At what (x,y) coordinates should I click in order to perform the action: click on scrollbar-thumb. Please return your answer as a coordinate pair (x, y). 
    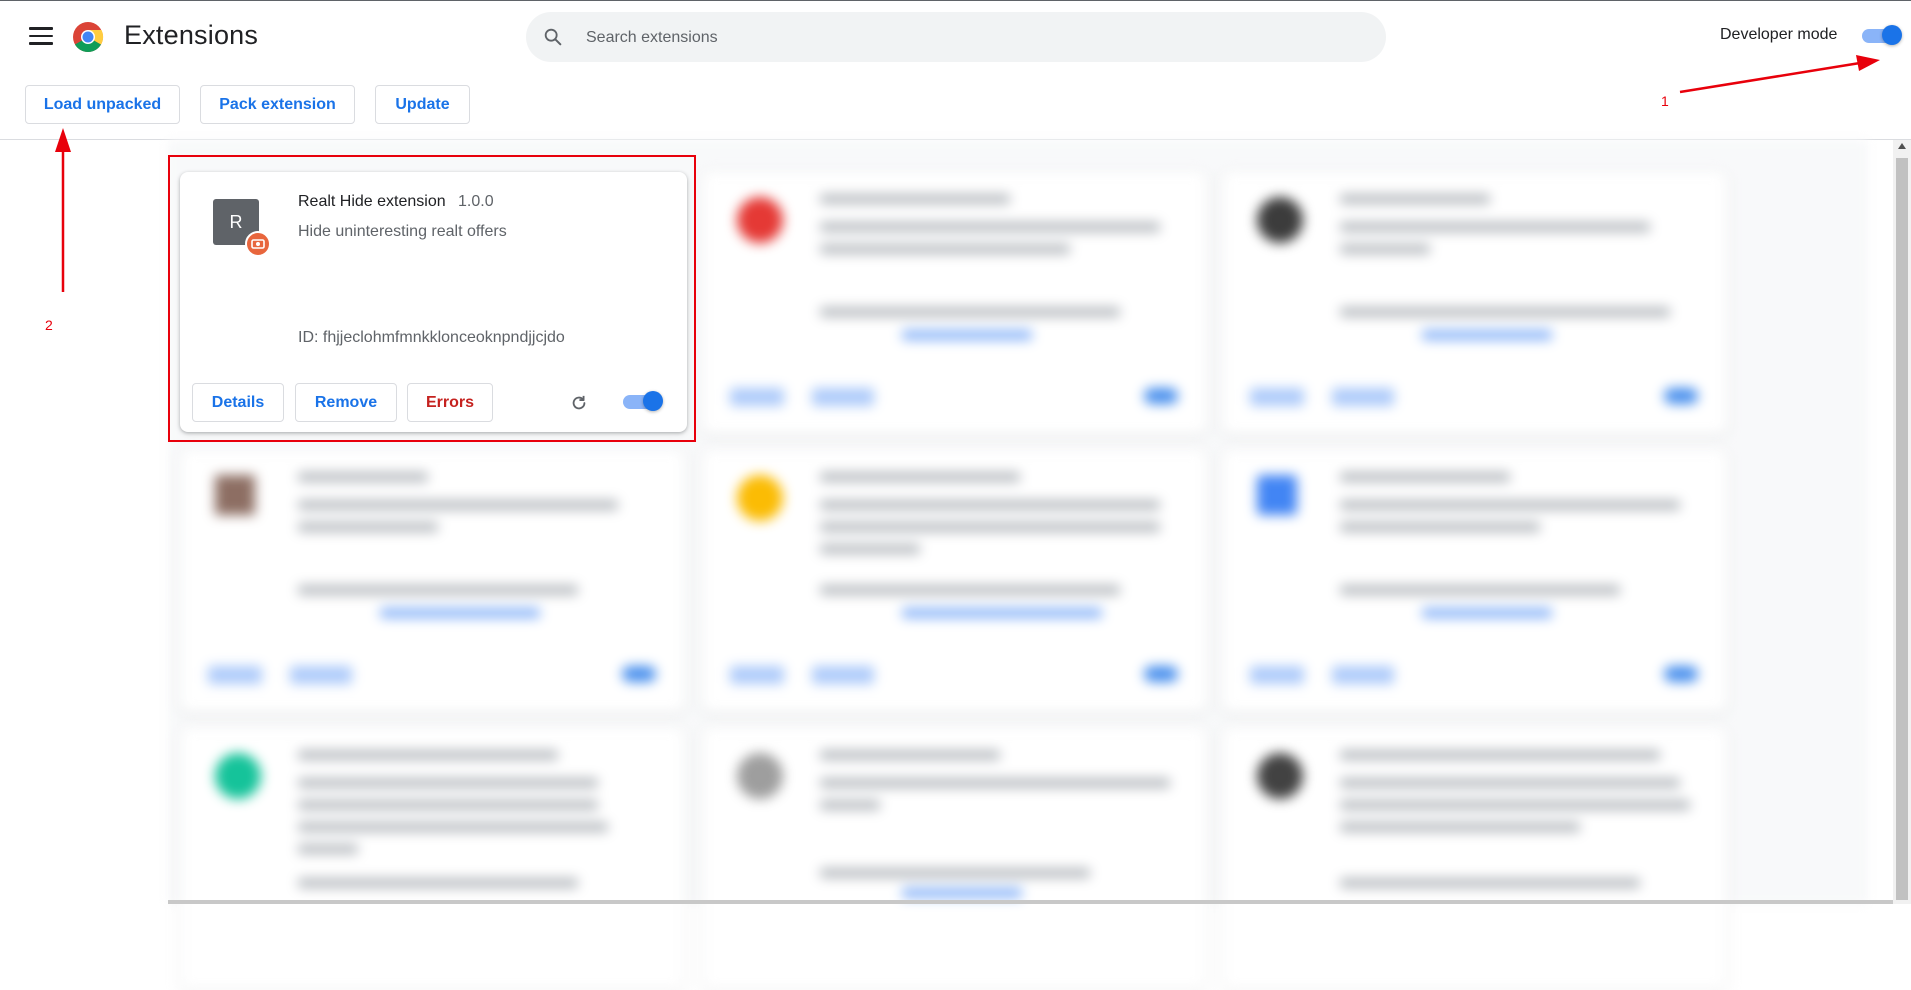
    Looking at the image, I should click on (1902, 529).